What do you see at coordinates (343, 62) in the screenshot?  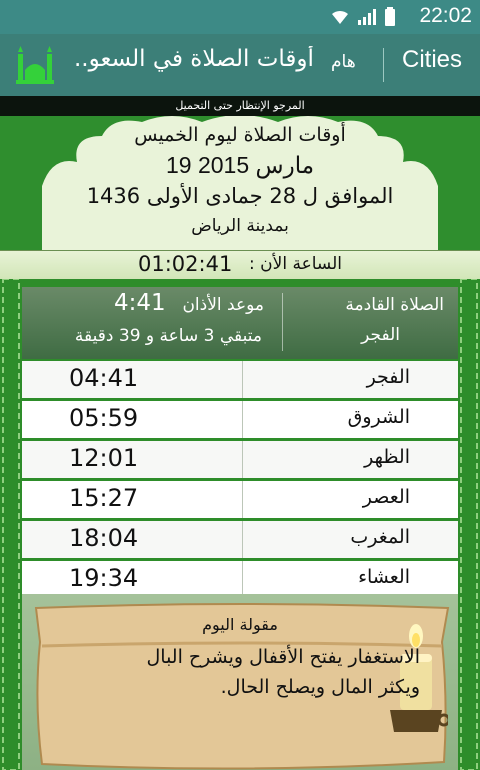 I see `ham-menu-button: هام` at bounding box center [343, 62].